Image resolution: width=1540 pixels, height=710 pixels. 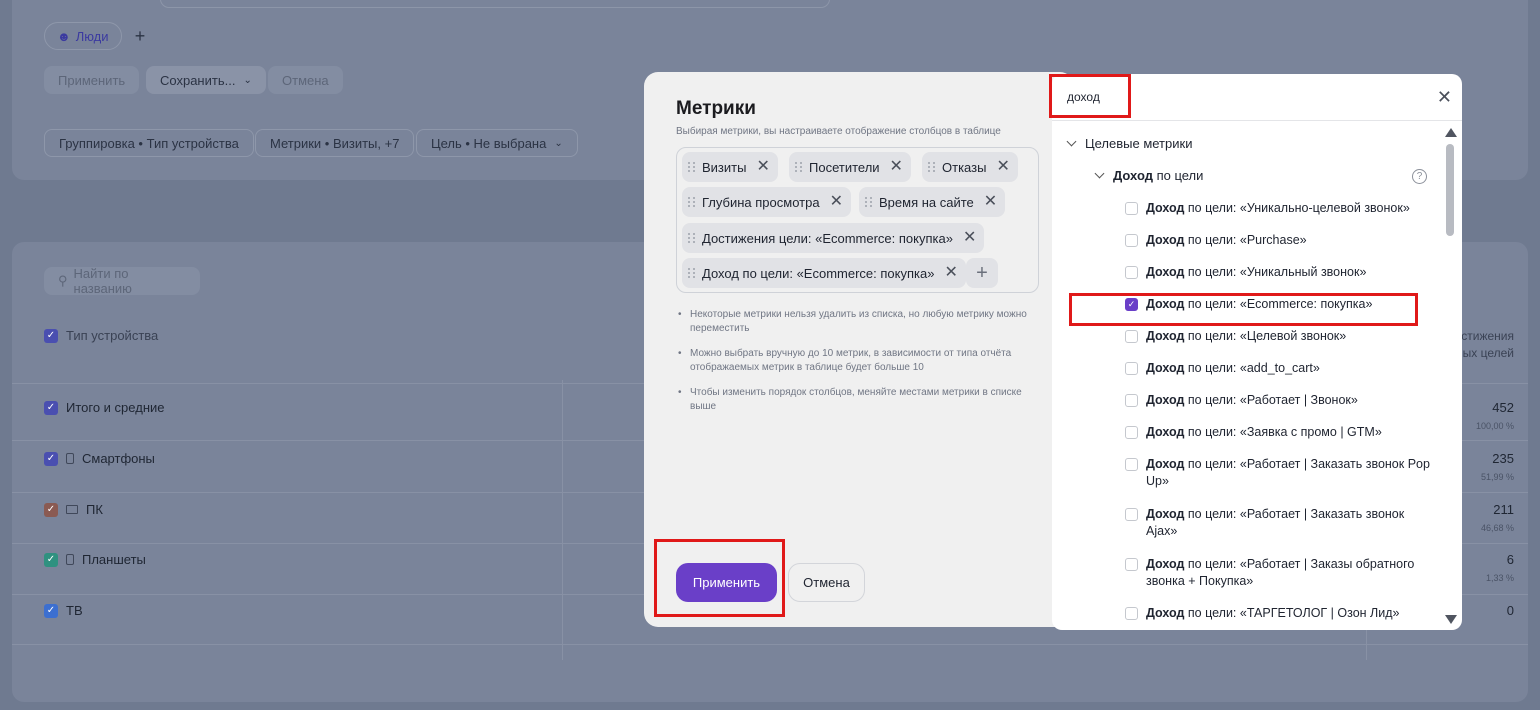 I want to click on metric-option: Доход по цели: «ТАРГЕТОЛОГ | Озон Лид», so click(x=1280, y=613).